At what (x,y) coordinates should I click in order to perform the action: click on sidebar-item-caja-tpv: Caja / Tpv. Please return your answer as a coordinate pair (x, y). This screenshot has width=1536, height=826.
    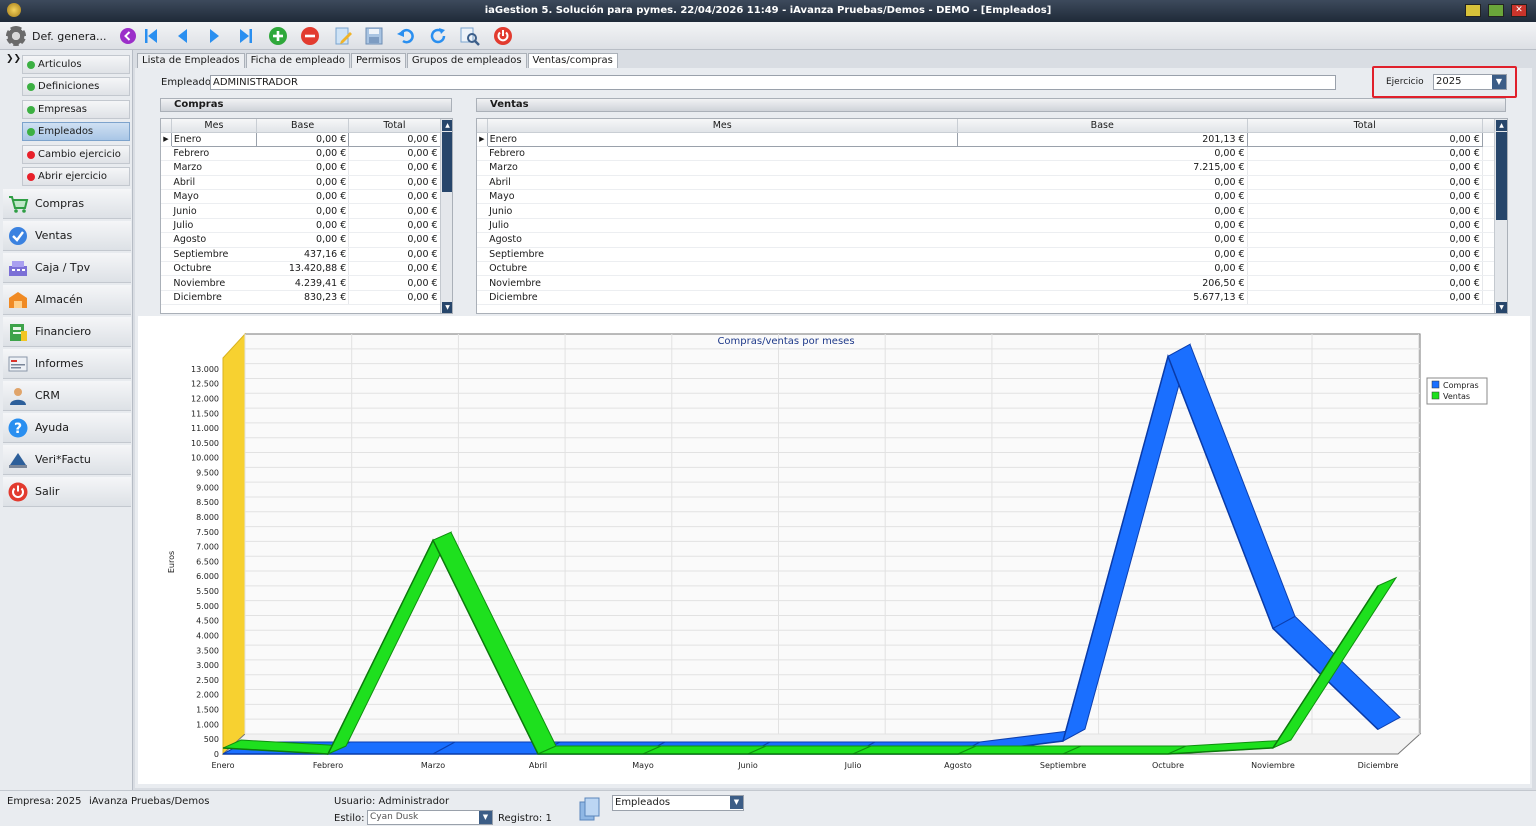
    Looking at the image, I should click on (67, 268).